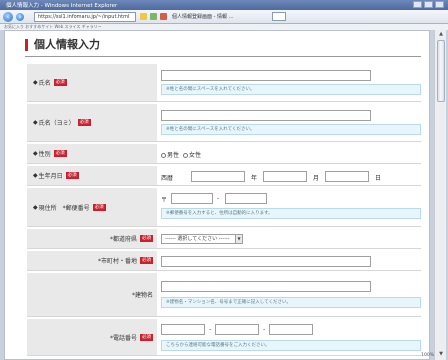 Image resolution: width=448 pixels, height=360 pixels. I want to click on birth-month-input, so click(285, 176).